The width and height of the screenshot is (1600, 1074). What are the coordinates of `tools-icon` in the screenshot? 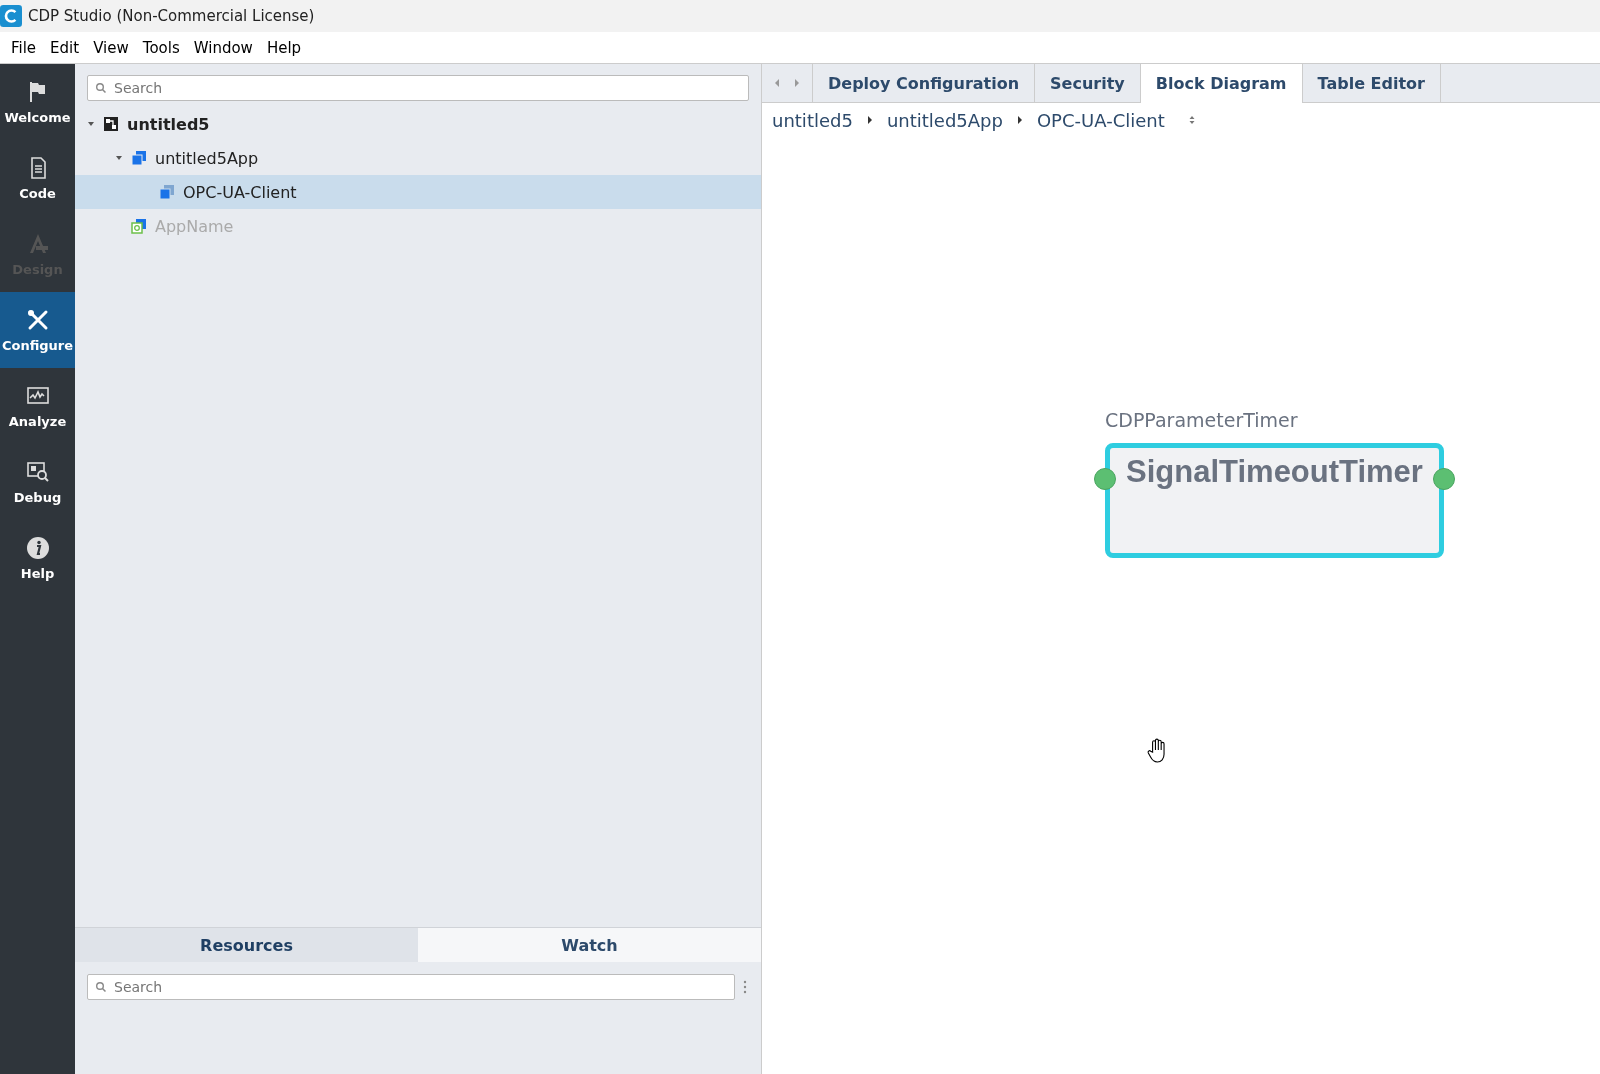 It's located at (37, 319).